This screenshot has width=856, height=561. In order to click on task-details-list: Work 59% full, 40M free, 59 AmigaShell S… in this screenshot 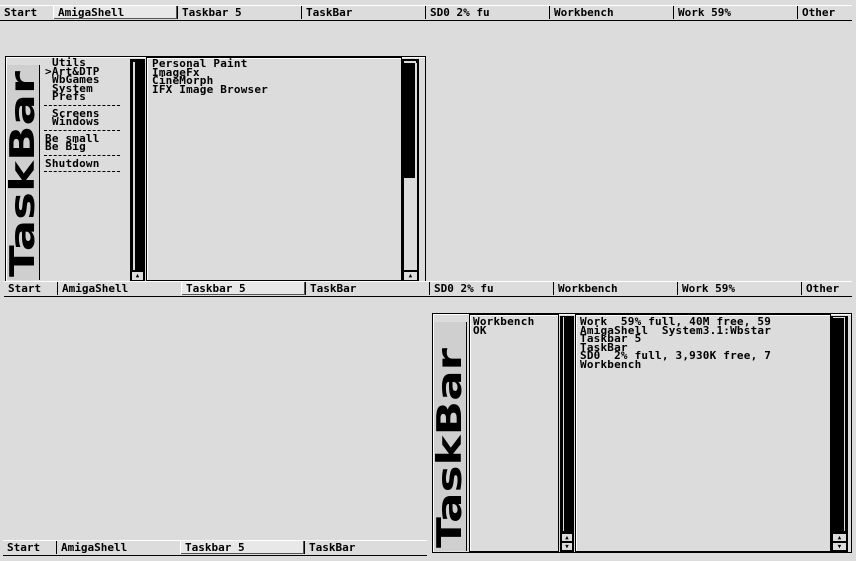, I will do `click(703, 433)`.